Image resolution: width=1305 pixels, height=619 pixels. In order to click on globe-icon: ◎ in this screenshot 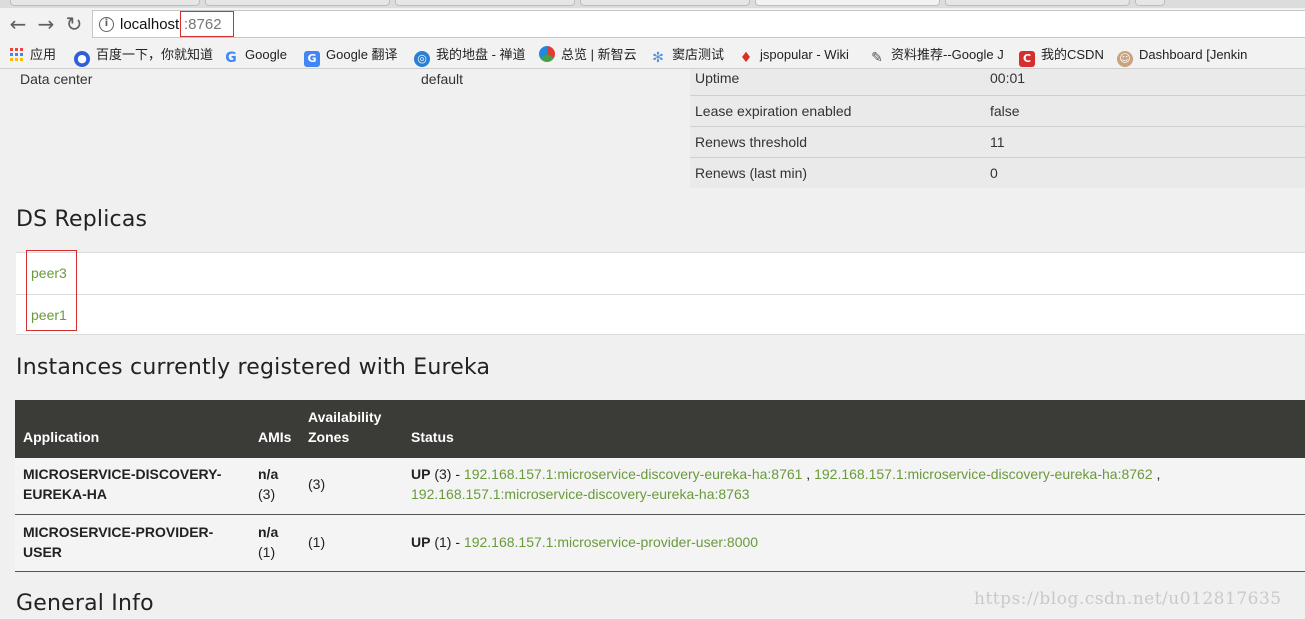, I will do `click(422, 59)`.